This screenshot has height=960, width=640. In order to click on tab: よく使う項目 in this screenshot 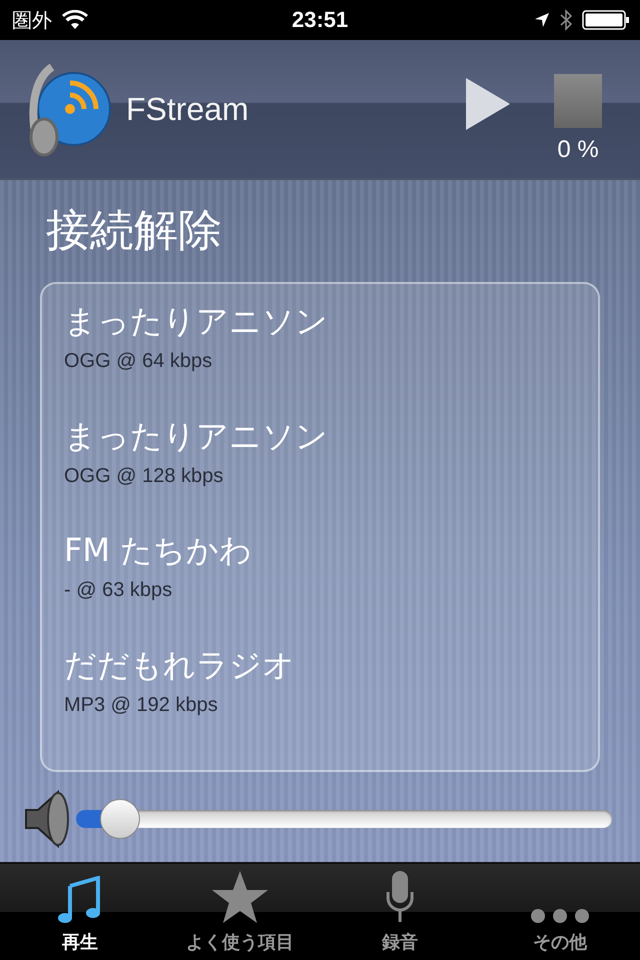, I will do `click(240, 912)`.